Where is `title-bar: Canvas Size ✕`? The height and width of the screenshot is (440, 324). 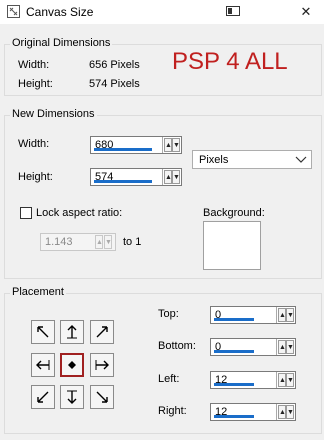 title-bar: Canvas Size ✕ is located at coordinates (162, 12).